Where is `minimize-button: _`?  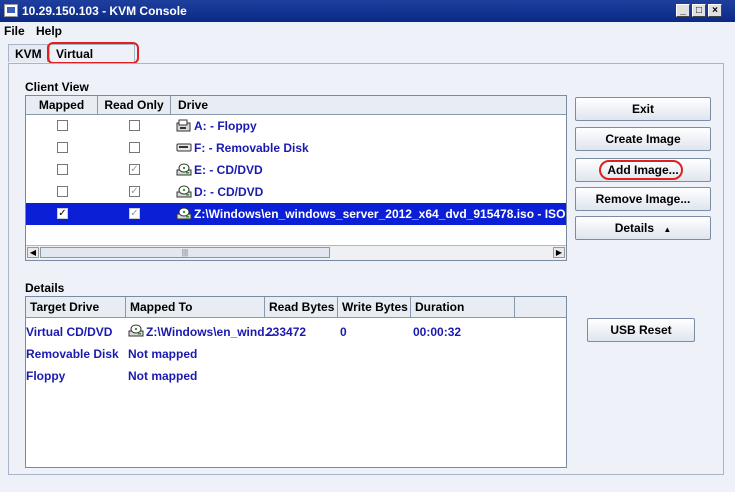 minimize-button: _ is located at coordinates (683, 10).